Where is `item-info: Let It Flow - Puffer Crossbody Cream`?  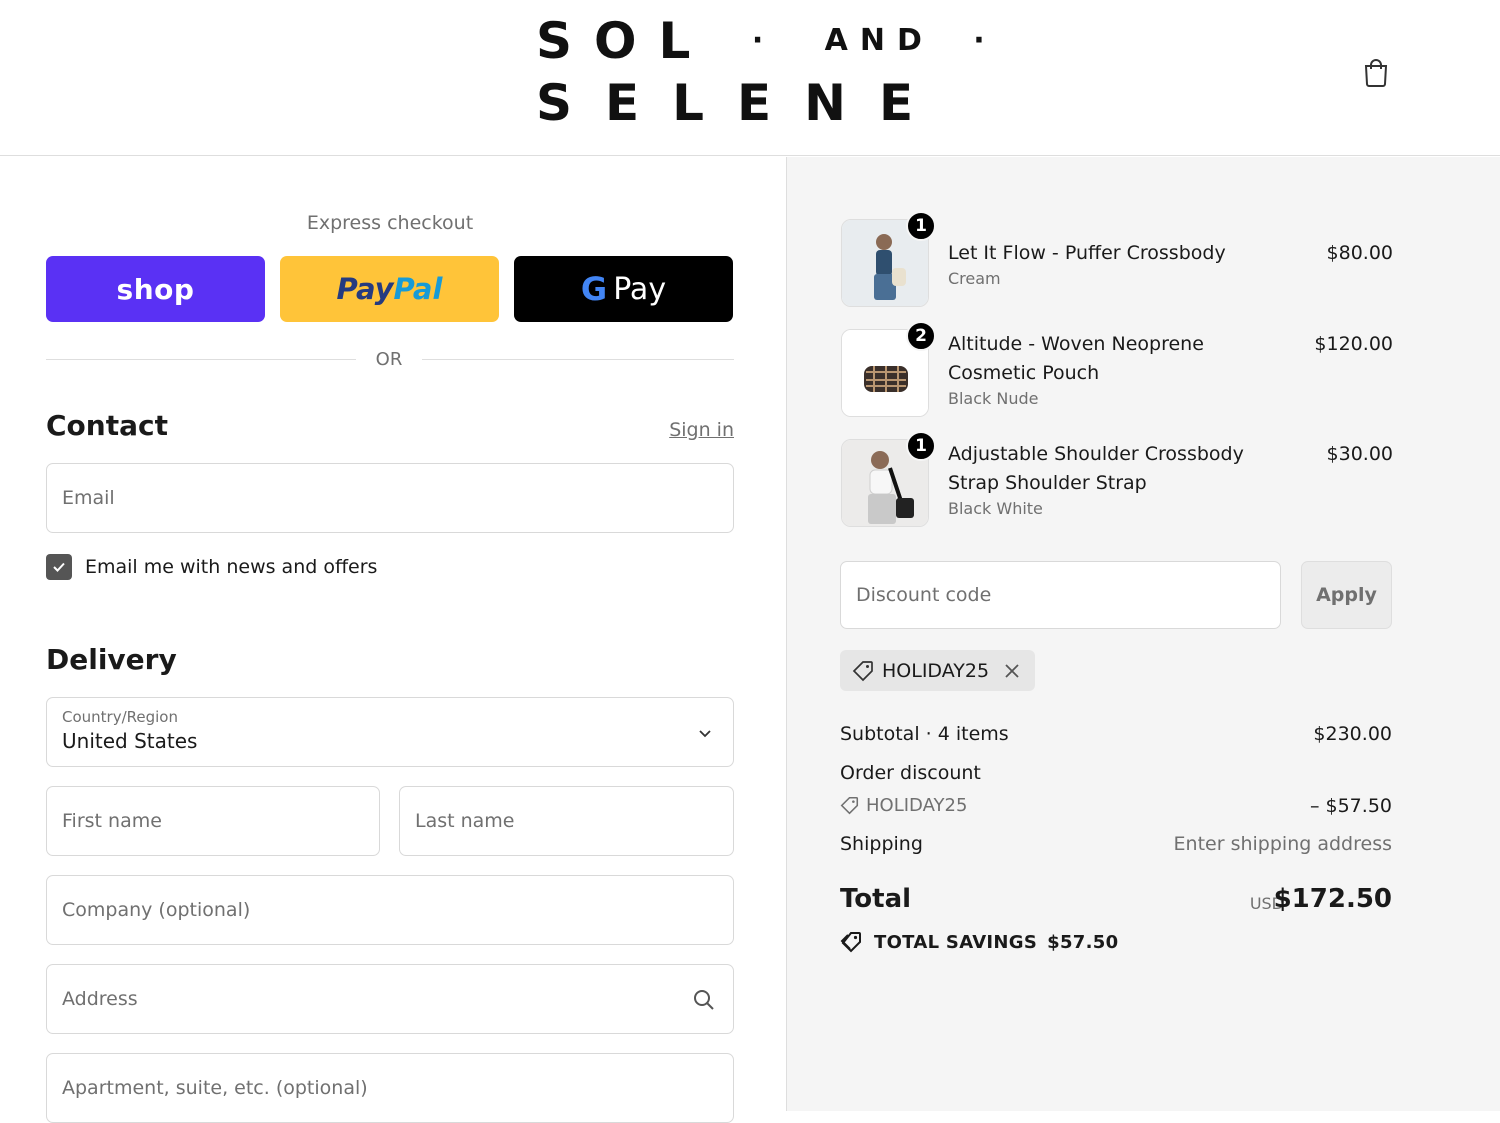
item-info: Let It Flow - Puffer Crossbody Cream is located at coordinates (1120, 264).